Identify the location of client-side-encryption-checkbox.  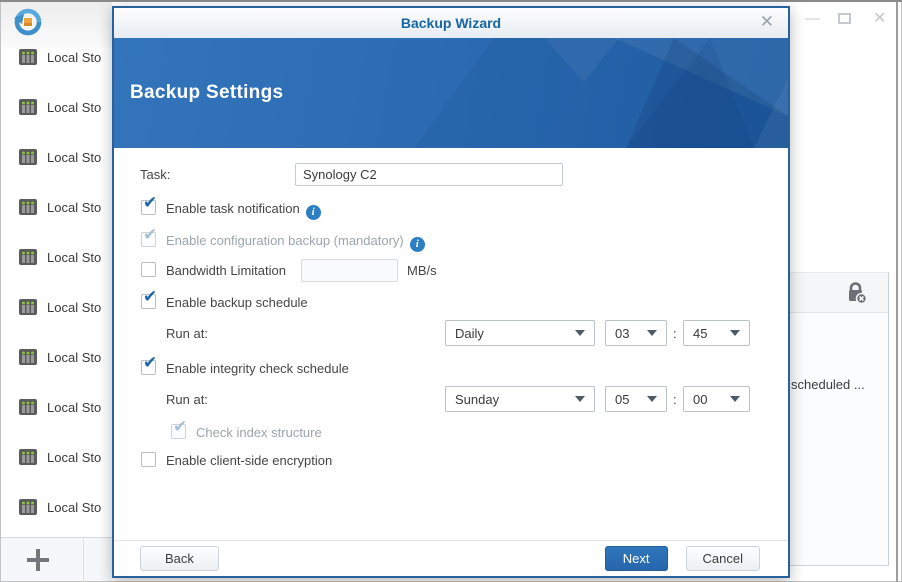
(148, 459).